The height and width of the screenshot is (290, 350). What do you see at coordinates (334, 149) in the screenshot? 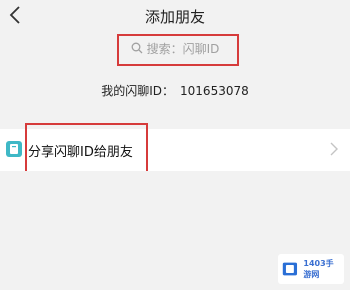
I see `chevron-right-icon` at bounding box center [334, 149].